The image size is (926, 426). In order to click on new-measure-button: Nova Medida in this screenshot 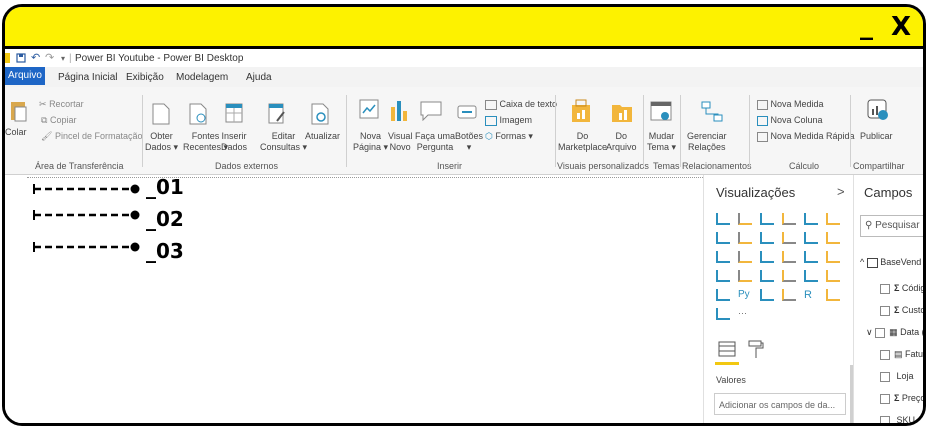, I will do `click(790, 104)`.